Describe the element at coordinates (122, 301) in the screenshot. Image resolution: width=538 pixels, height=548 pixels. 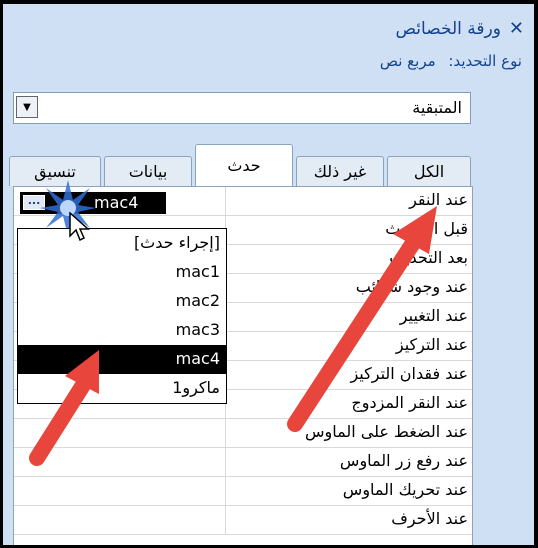
I see `dropdown-item: mac2` at that location.